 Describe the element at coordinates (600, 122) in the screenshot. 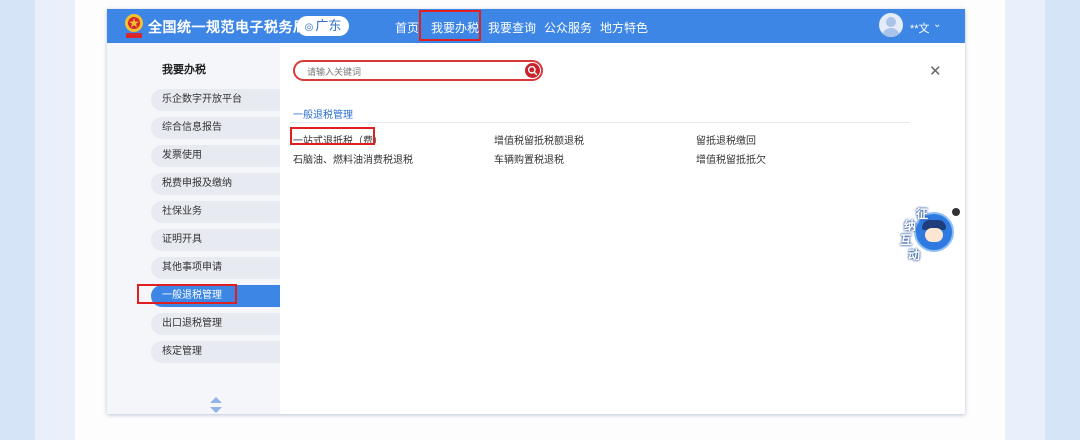

I see `section-divider` at that location.